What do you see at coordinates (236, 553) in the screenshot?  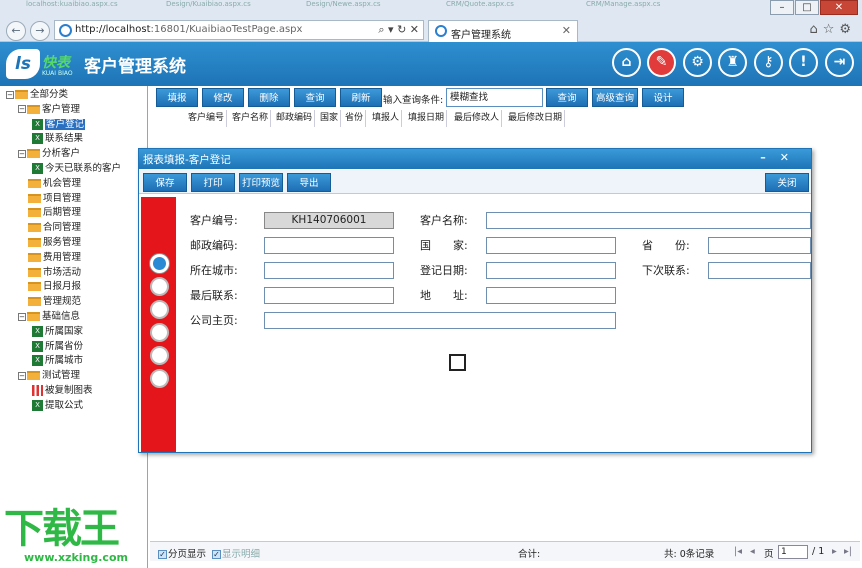 I see `detail-toggle: ✓ 显示明细` at bounding box center [236, 553].